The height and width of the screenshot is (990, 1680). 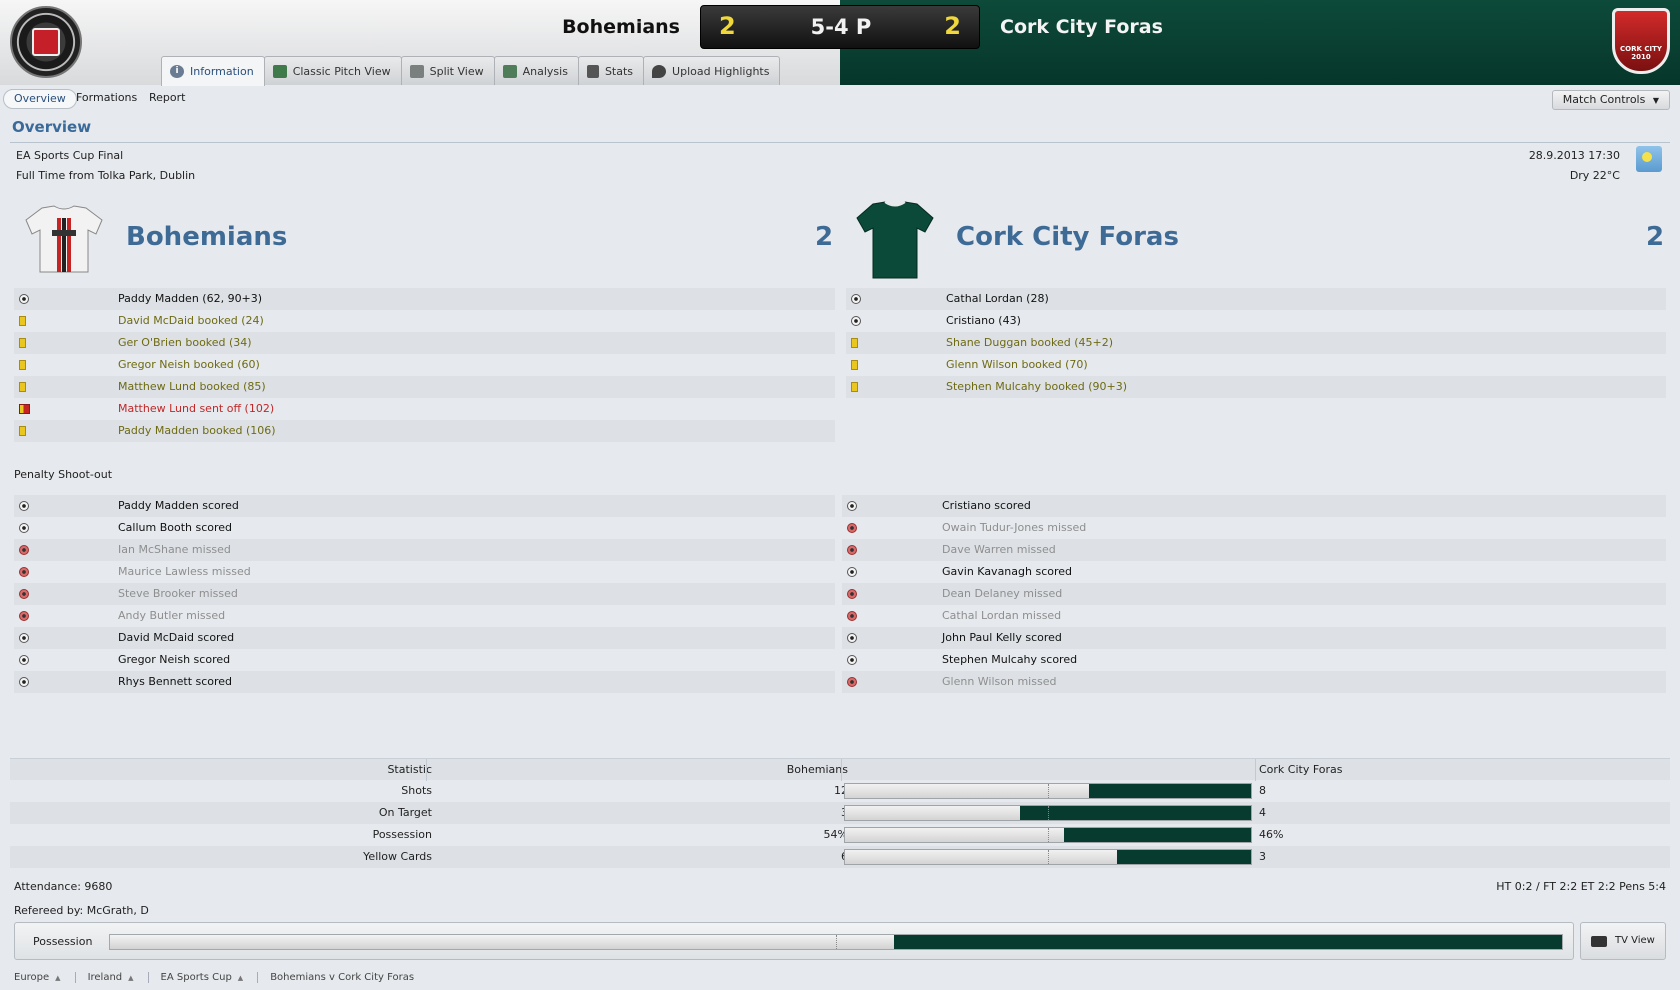 I want to click on tab-information: i Information, so click(x=213, y=71).